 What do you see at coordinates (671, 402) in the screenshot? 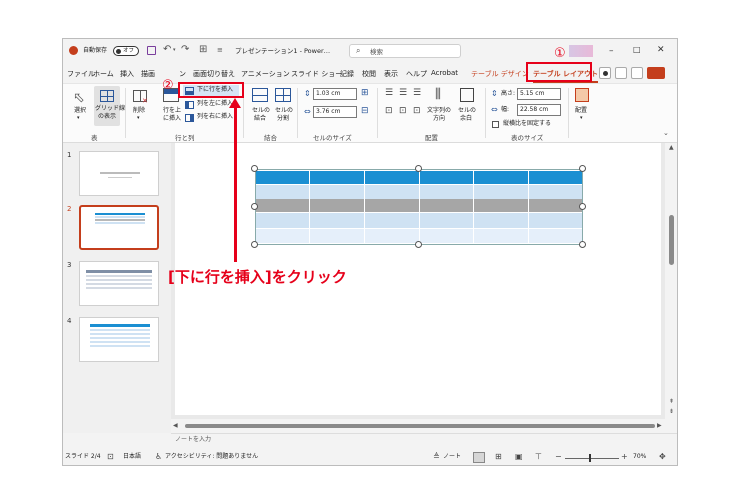
I see `prev-slide-icon: ⇞` at bounding box center [671, 402].